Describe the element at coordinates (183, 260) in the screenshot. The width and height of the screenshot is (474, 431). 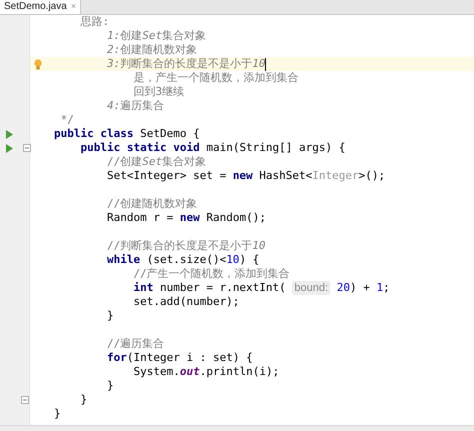
I see `code-line: while (set.size()<10) {` at that location.